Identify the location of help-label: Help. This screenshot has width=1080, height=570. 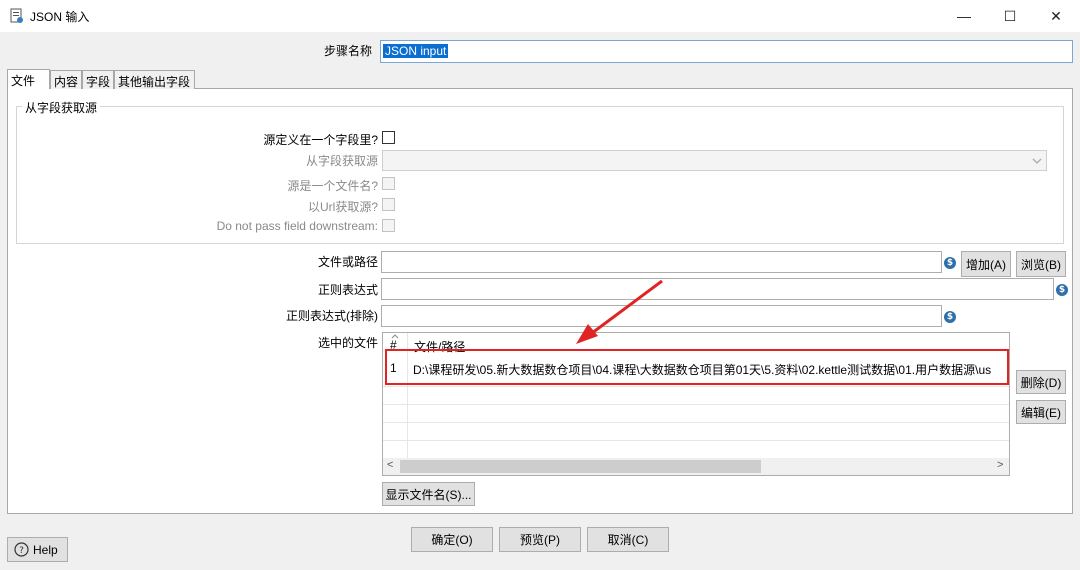
(45, 549).